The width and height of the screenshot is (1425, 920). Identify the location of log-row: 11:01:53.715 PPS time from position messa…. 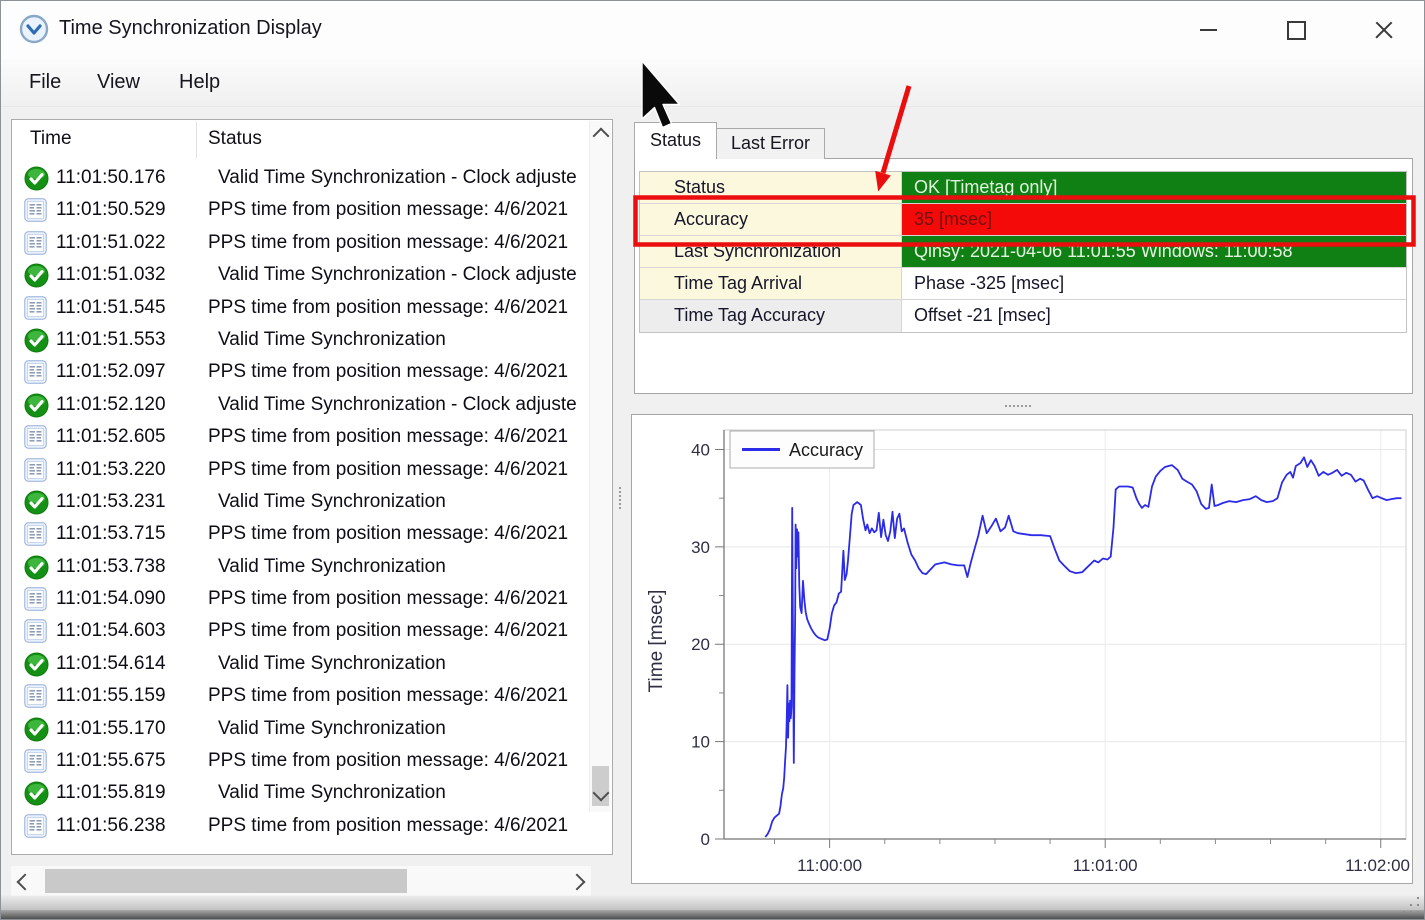
(301, 534).